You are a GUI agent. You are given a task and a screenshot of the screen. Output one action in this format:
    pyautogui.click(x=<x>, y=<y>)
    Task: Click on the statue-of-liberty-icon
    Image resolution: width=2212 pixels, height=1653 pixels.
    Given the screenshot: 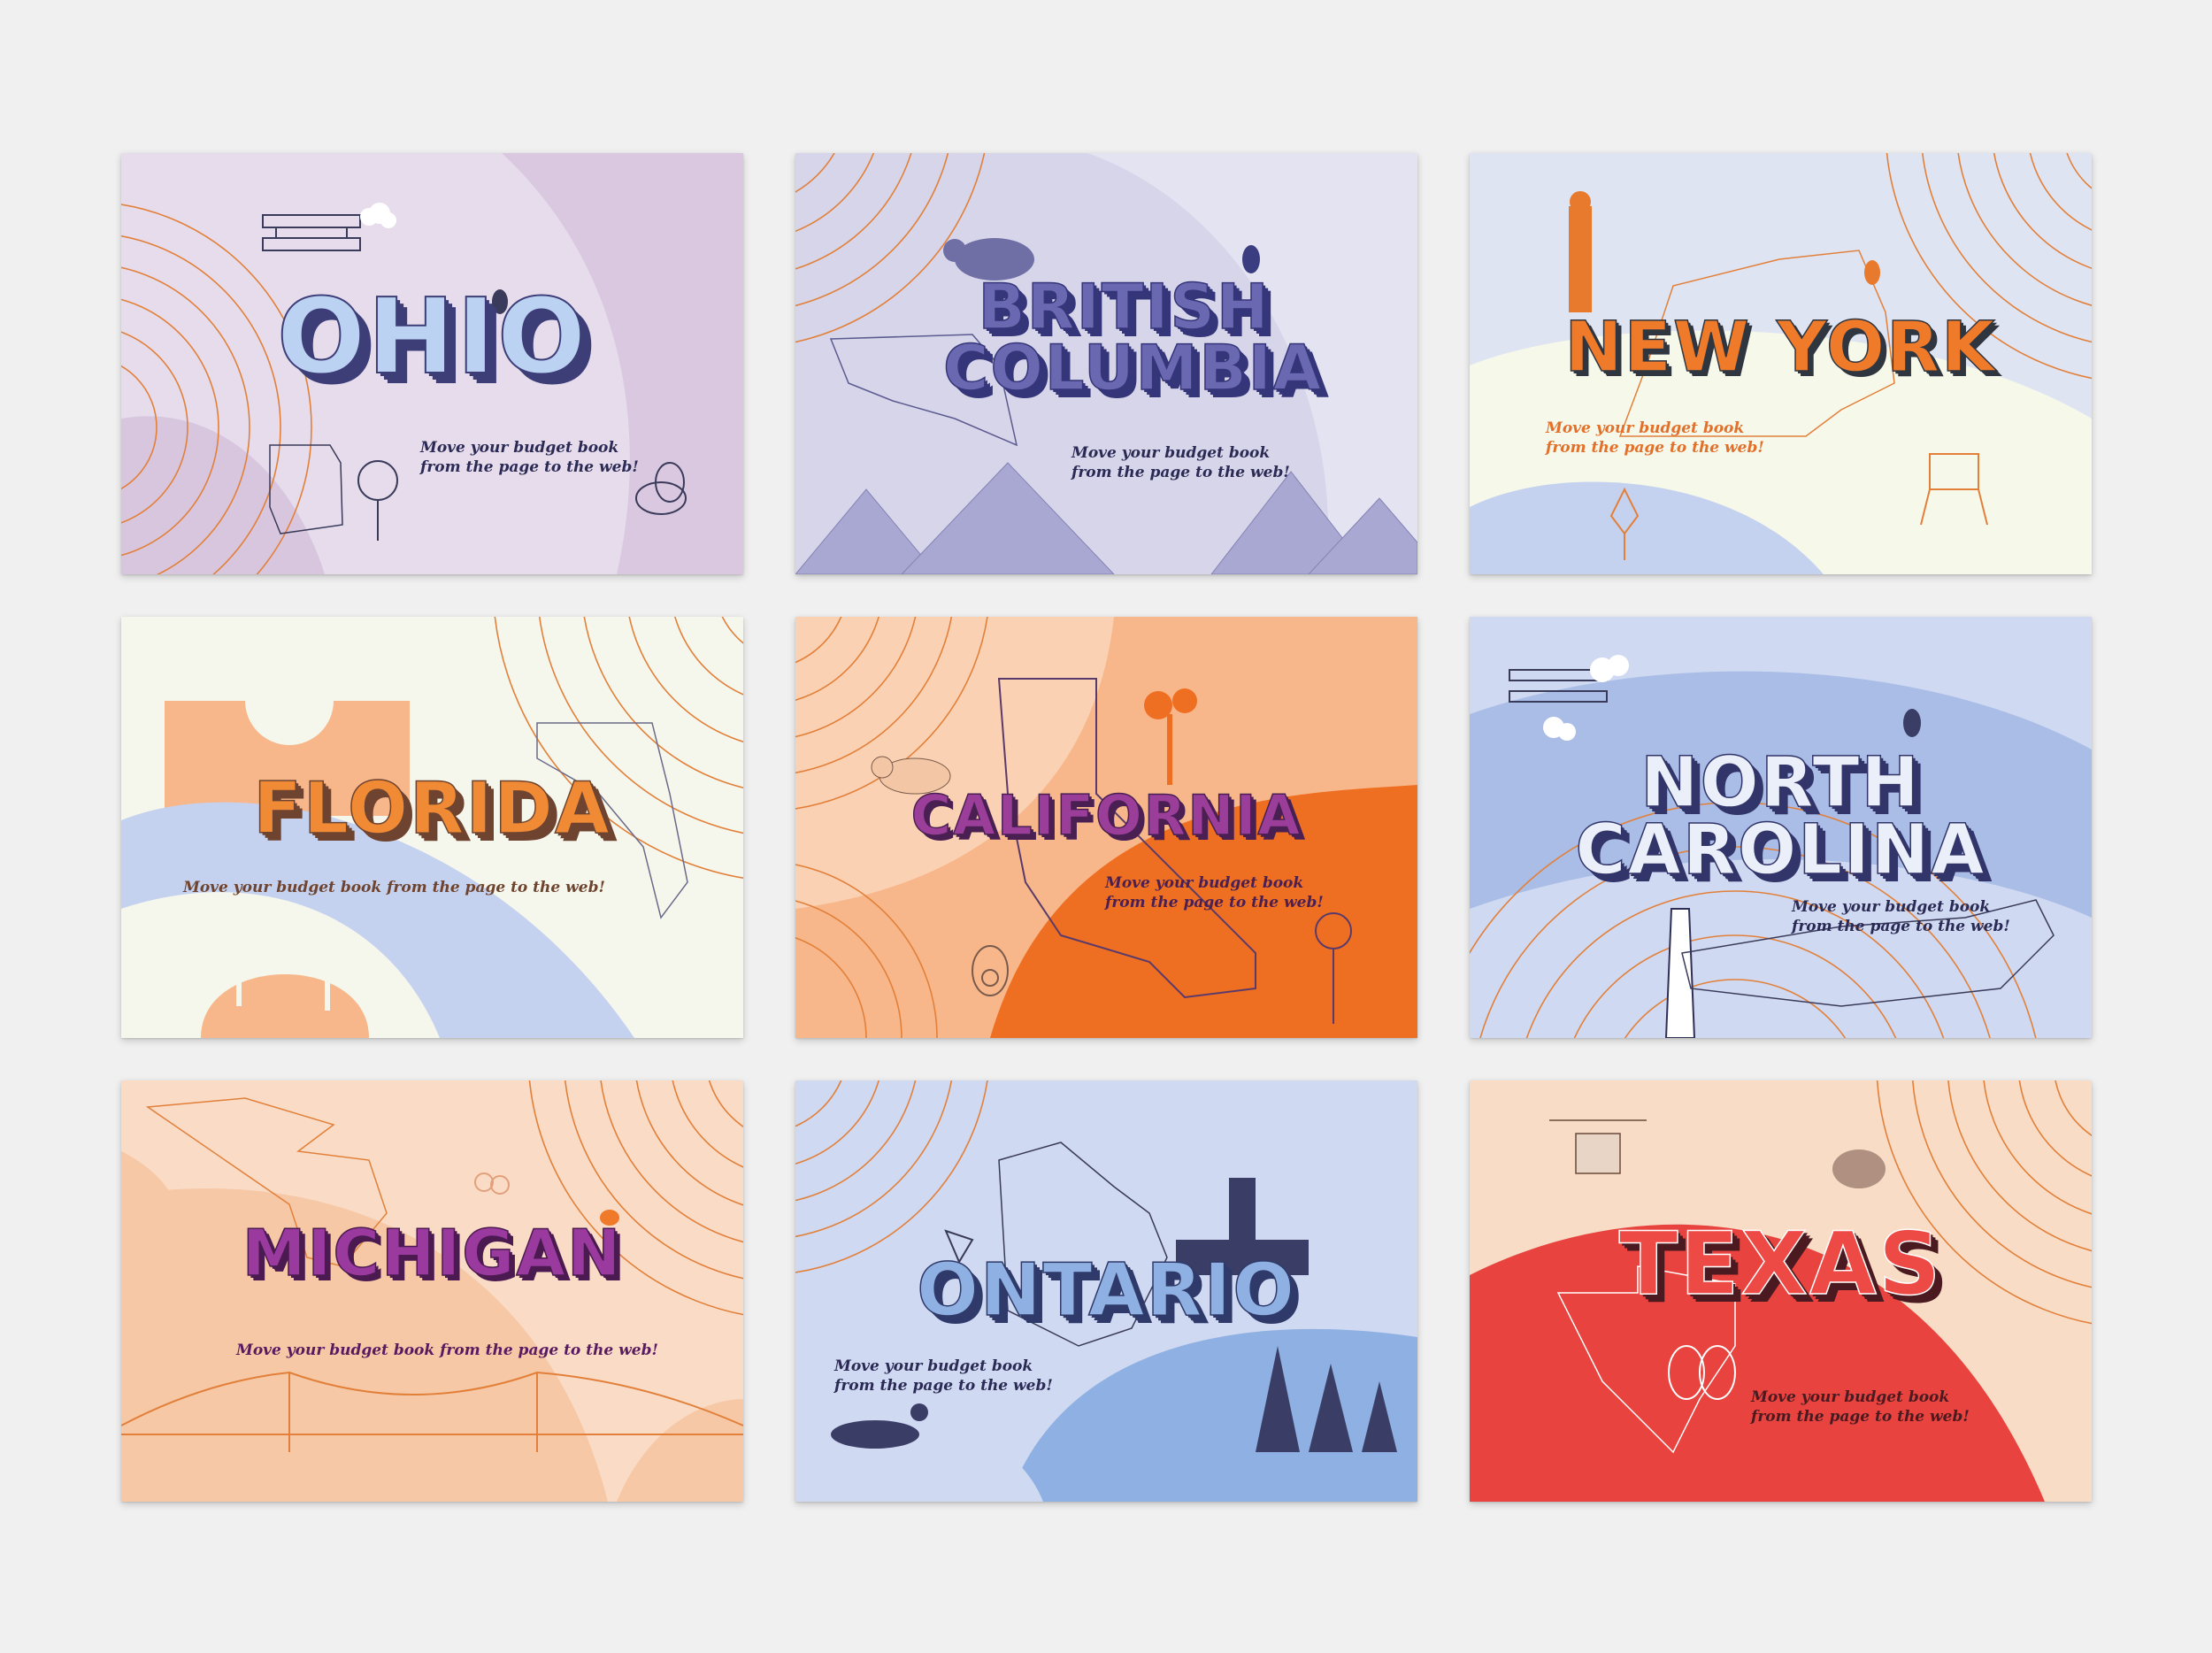 What is the action you would take?
    pyautogui.click(x=1581, y=251)
    